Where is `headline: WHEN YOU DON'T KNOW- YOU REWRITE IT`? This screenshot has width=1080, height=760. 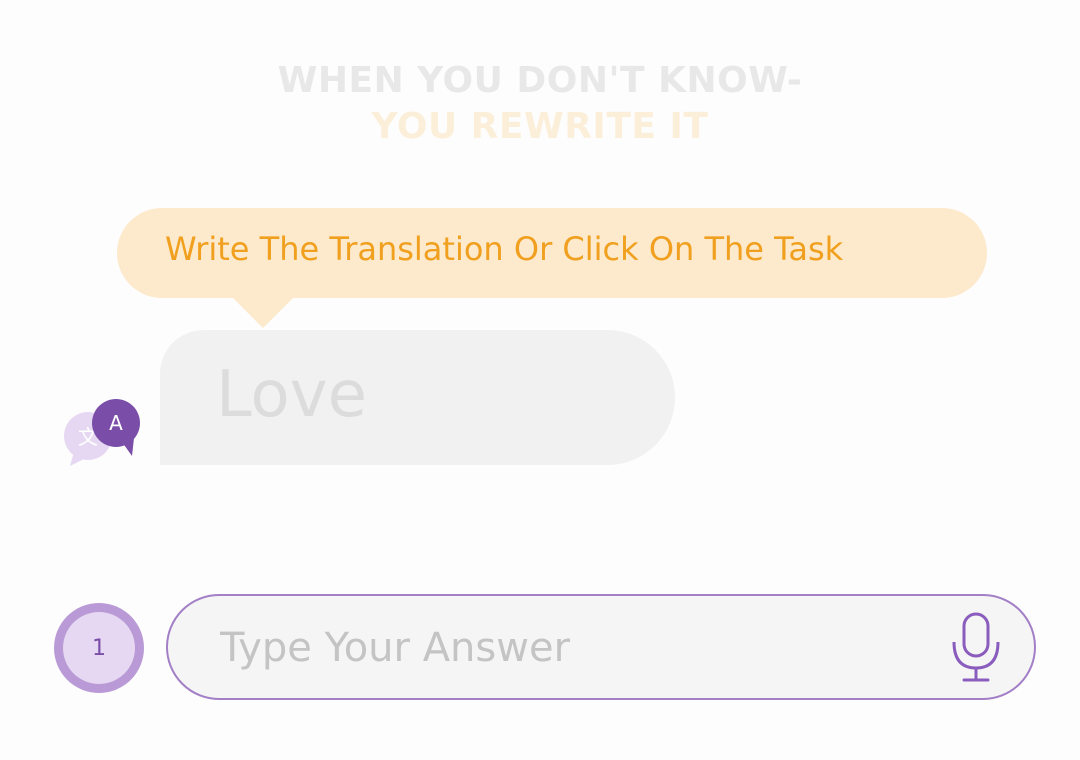
headline: WHEN YOU DON'T KNOW- YOU REWRITE IT is located at coordinates (540, 104).